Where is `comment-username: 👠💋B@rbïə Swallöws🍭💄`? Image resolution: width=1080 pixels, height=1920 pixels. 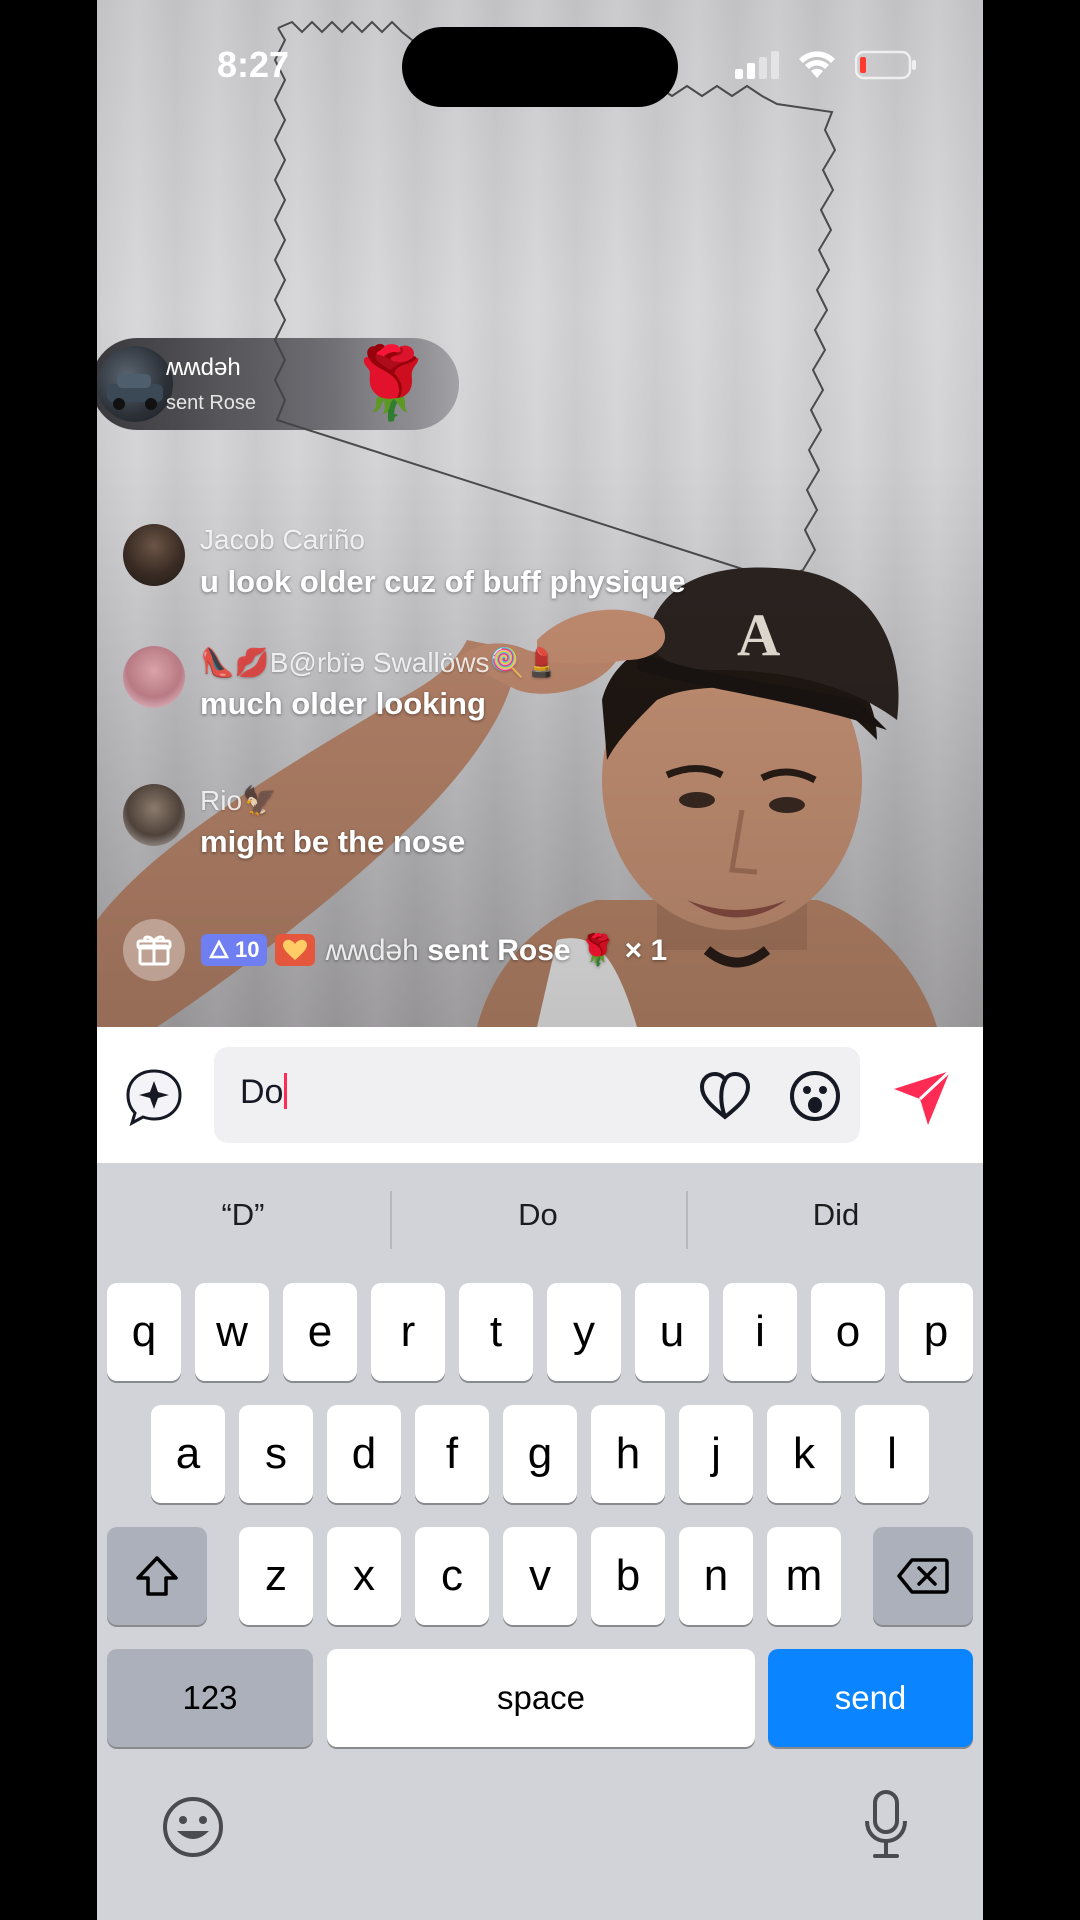
comment-username: 👠💋B@rbïə Swallöws🍭💄 is located at coordinates (379, 662).